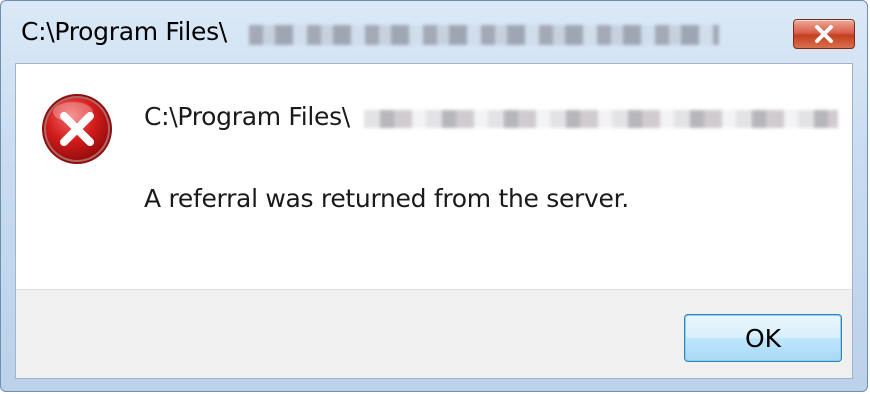  What do you see at coordinates (763, 338) in the screenshot?
I see `ok-button: OK` at bounding box center [763, 338].